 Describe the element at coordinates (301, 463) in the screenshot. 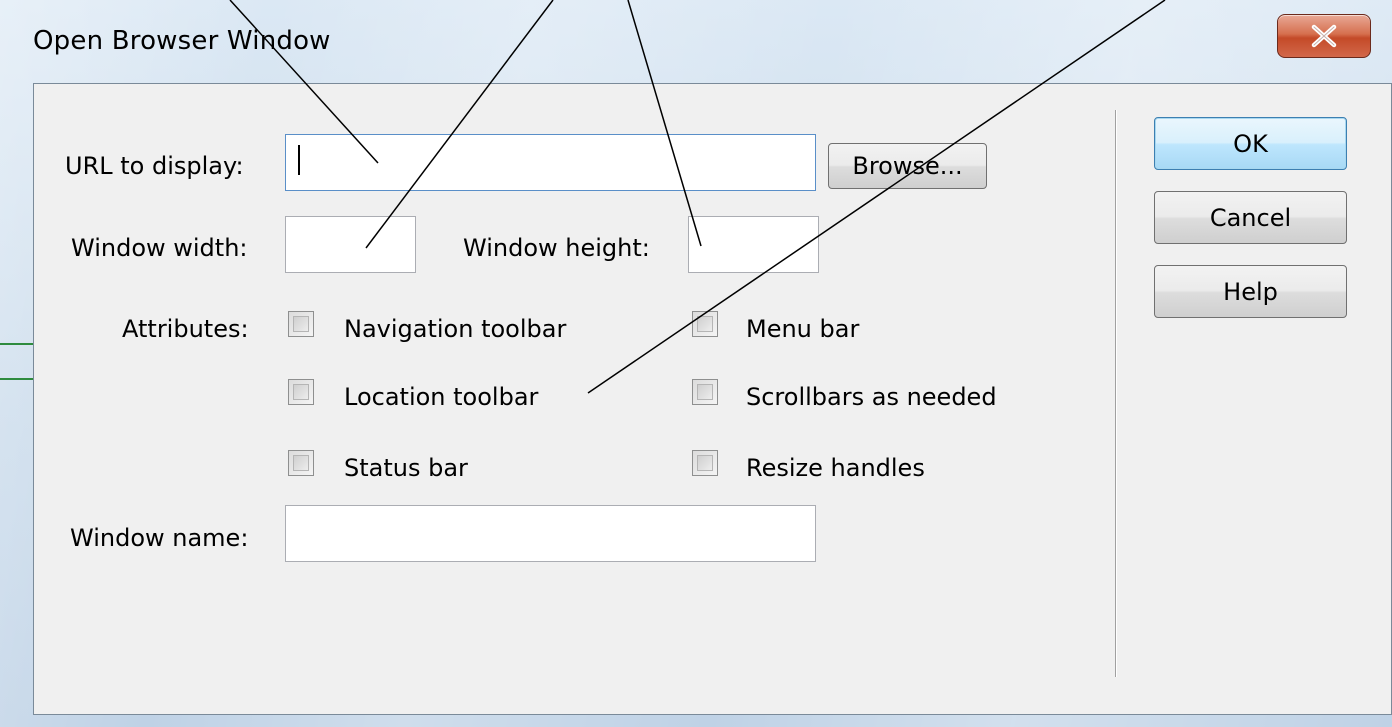

I see `status-bar-checkbox` at that location.